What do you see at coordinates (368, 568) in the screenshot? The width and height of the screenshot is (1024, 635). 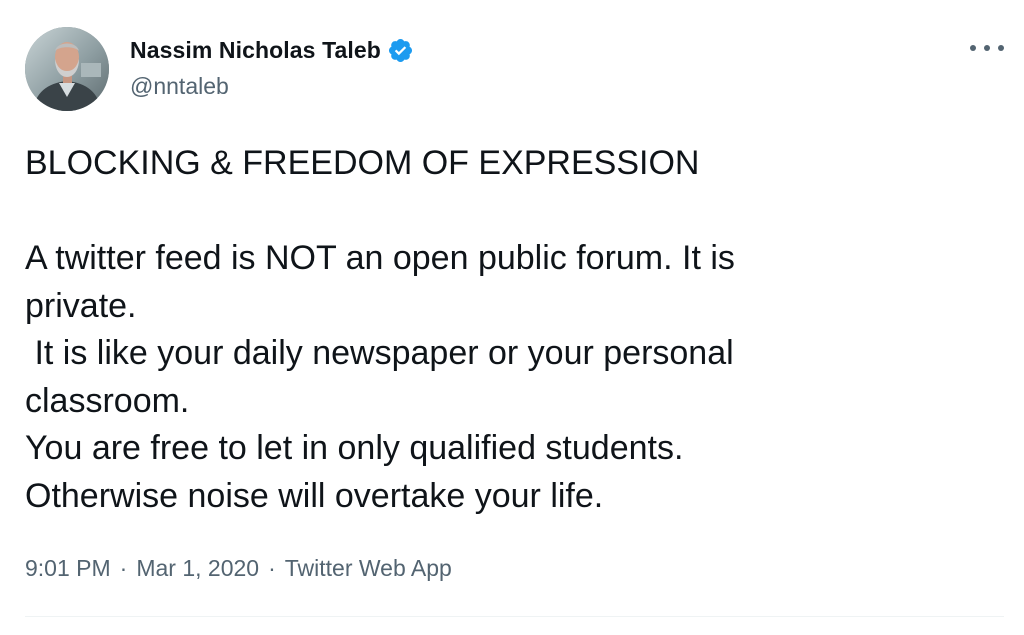 I see `tweet-source: Twitter Web App` at bounding box center [368, 568].